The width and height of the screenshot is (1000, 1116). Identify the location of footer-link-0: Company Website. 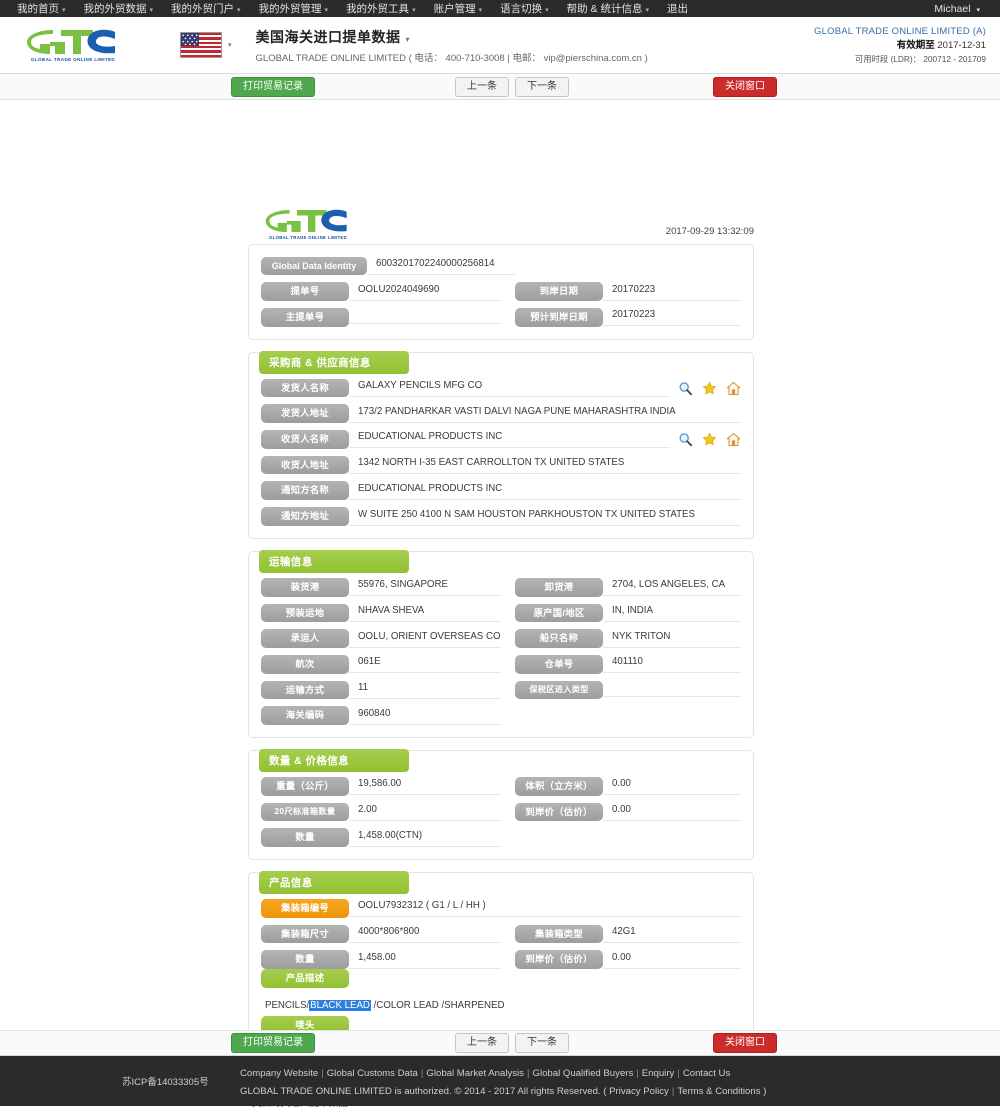
(279, 1073).